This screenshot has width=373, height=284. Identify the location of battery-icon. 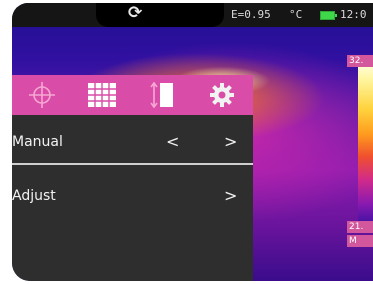
(328, 15).